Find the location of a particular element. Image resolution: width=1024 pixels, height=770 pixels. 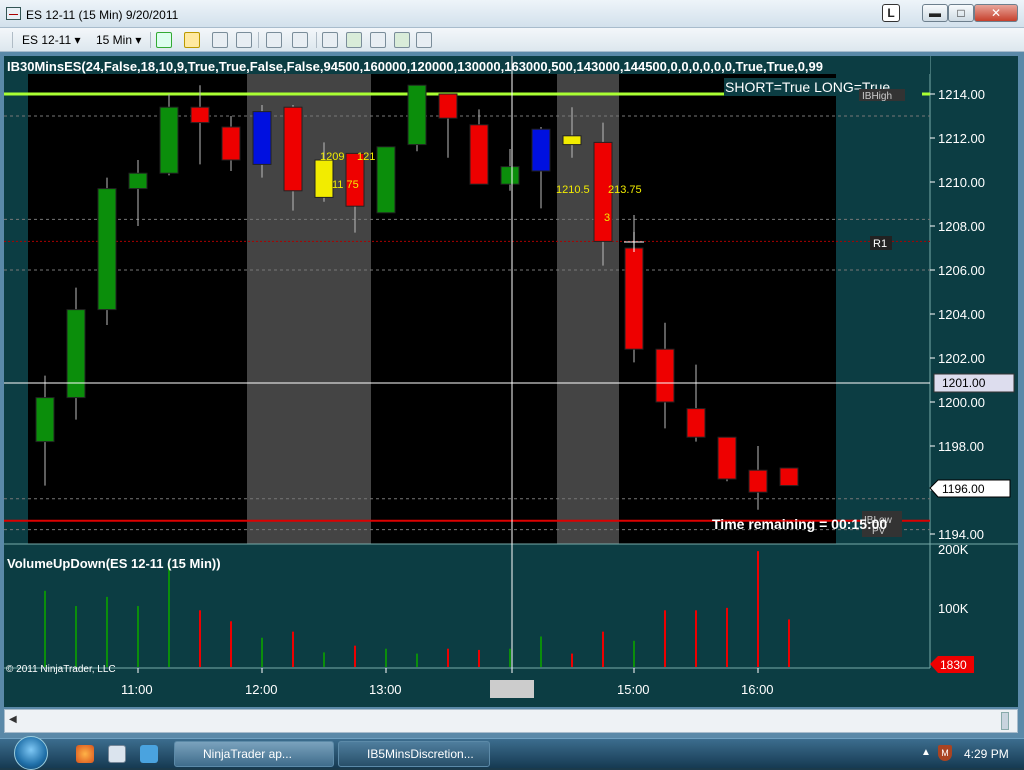

title-bar: ES 12-11 (15 Min) 9/20/2011 L ▬ □ ✕ is located at coordinates (512, 14).